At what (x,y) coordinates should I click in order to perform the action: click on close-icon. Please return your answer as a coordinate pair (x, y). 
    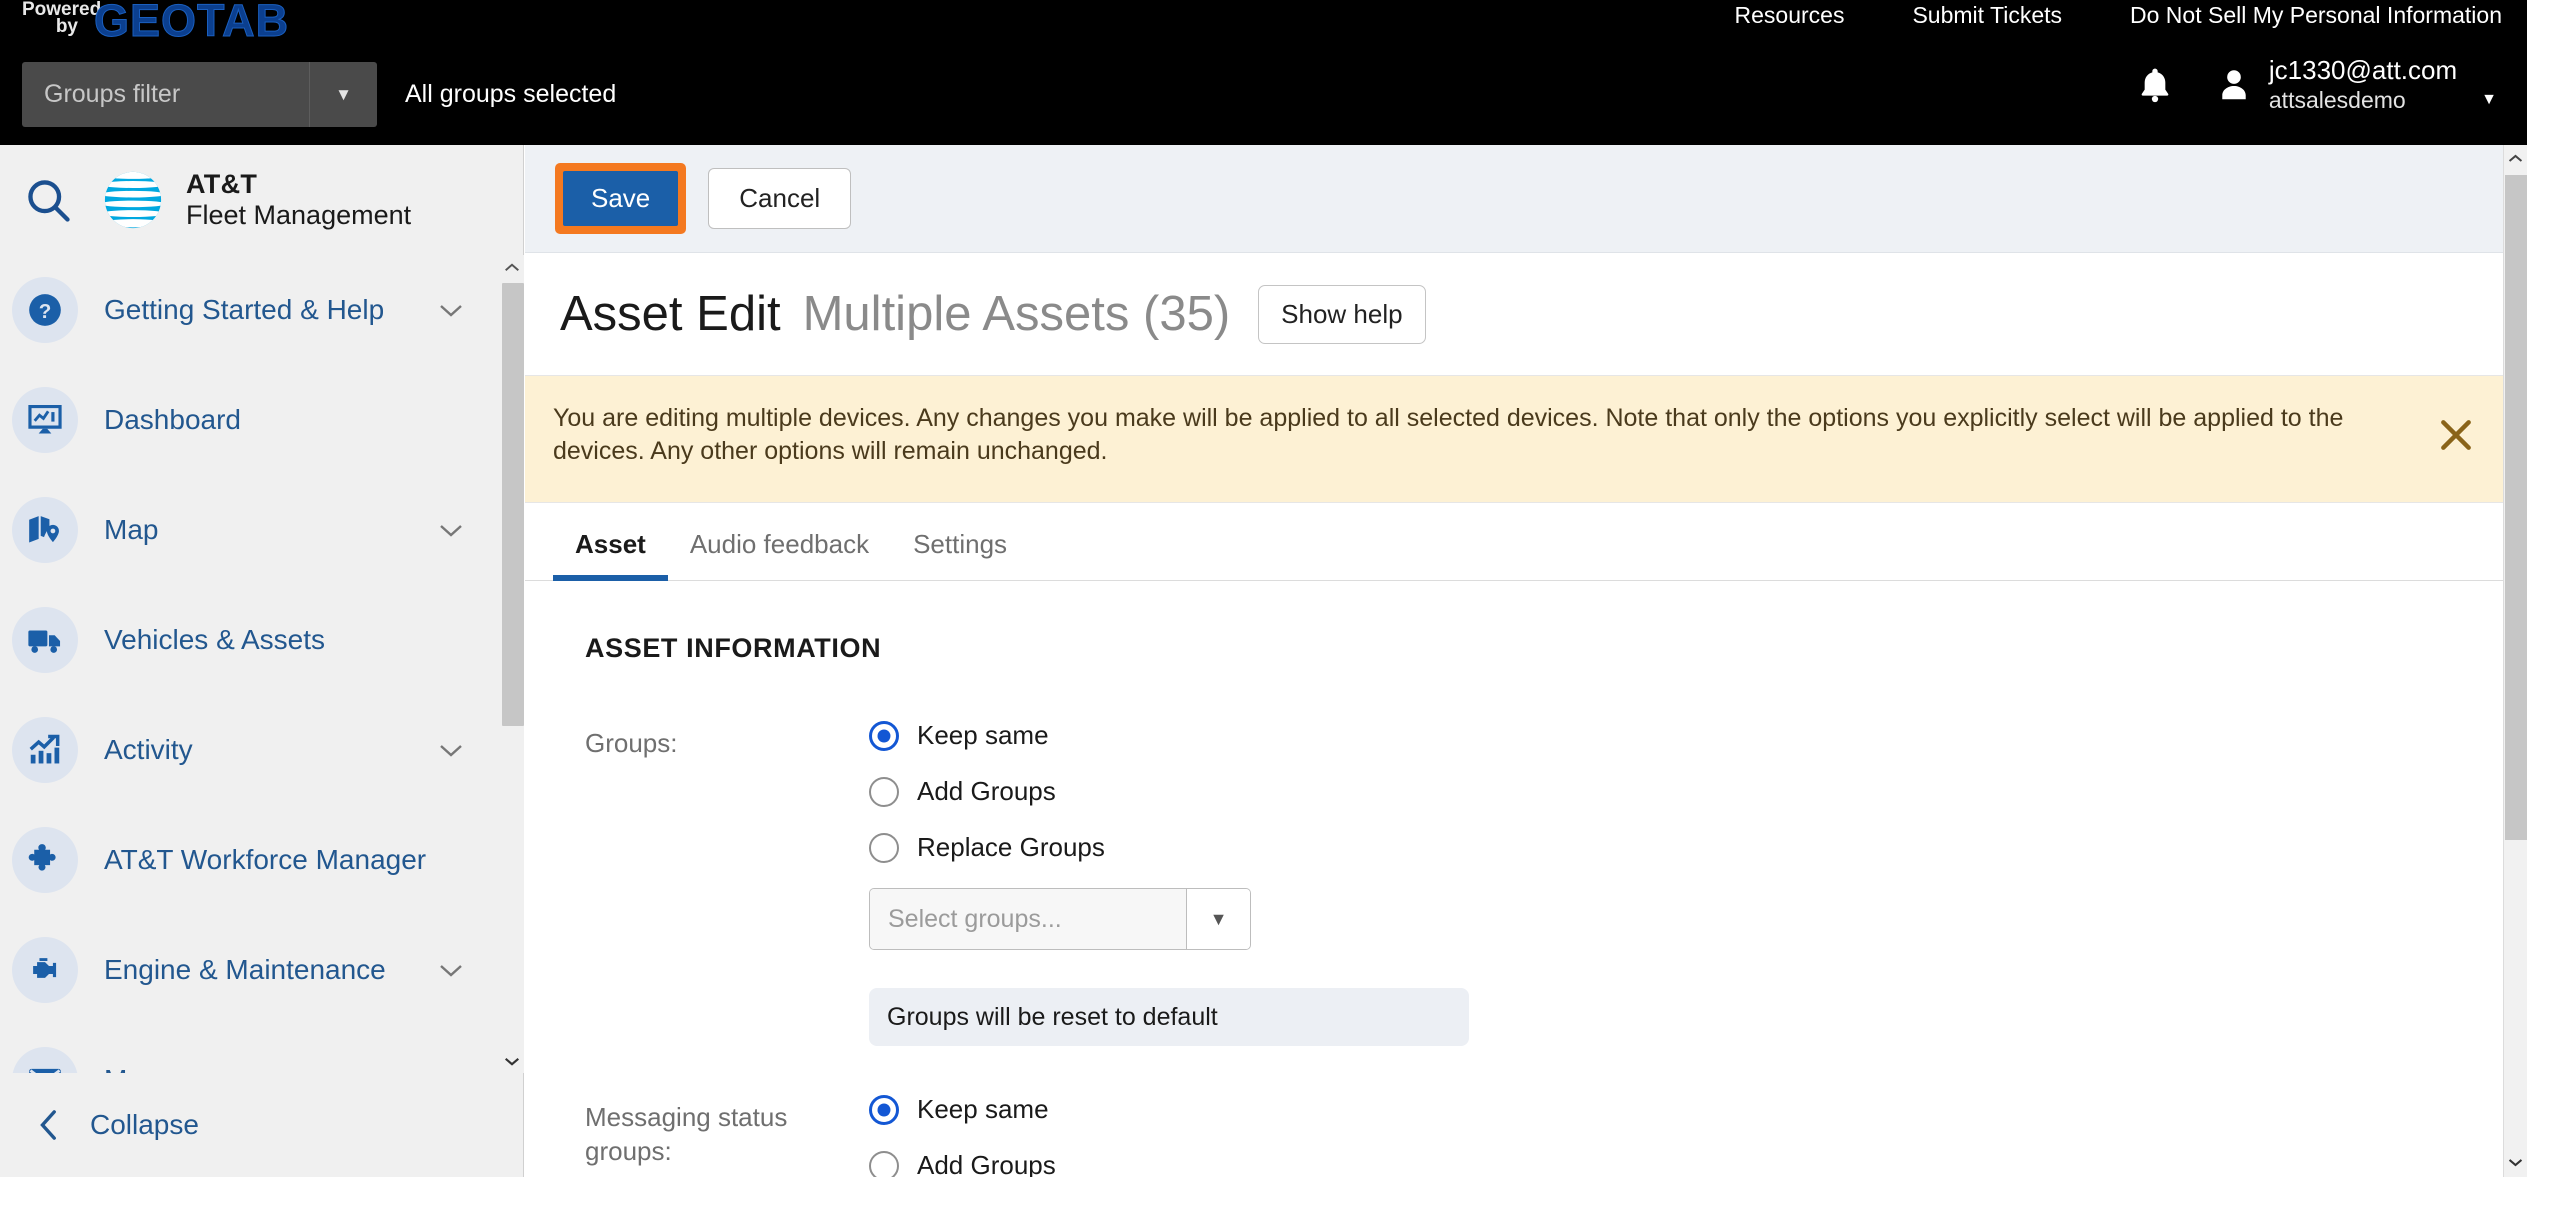
    Looking at the image, I should click on (2456, 435).